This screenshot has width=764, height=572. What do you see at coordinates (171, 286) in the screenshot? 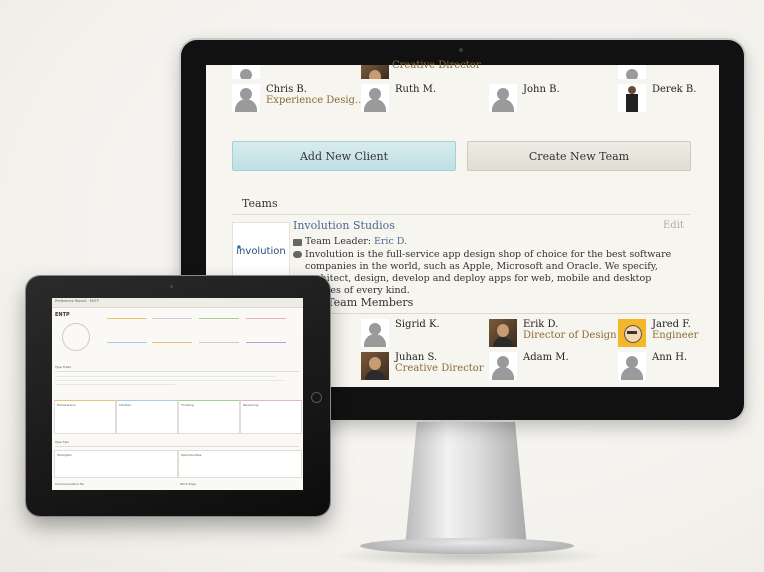
I see `ipad-camera` at bounding box center [171, 286].